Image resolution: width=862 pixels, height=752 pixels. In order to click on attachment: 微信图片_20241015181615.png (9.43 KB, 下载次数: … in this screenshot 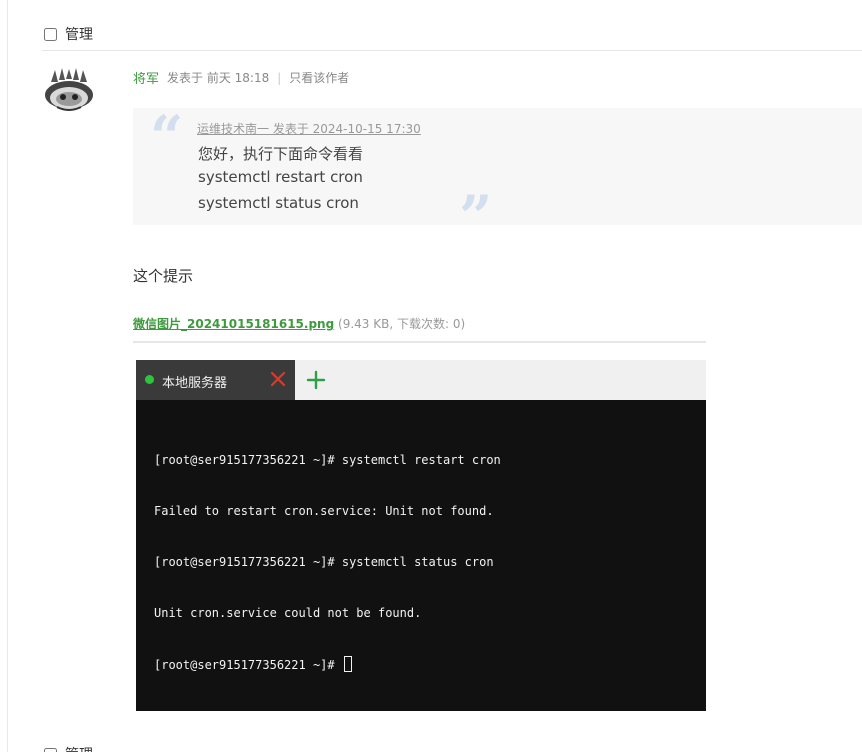, I will do `click(299, 323)`.